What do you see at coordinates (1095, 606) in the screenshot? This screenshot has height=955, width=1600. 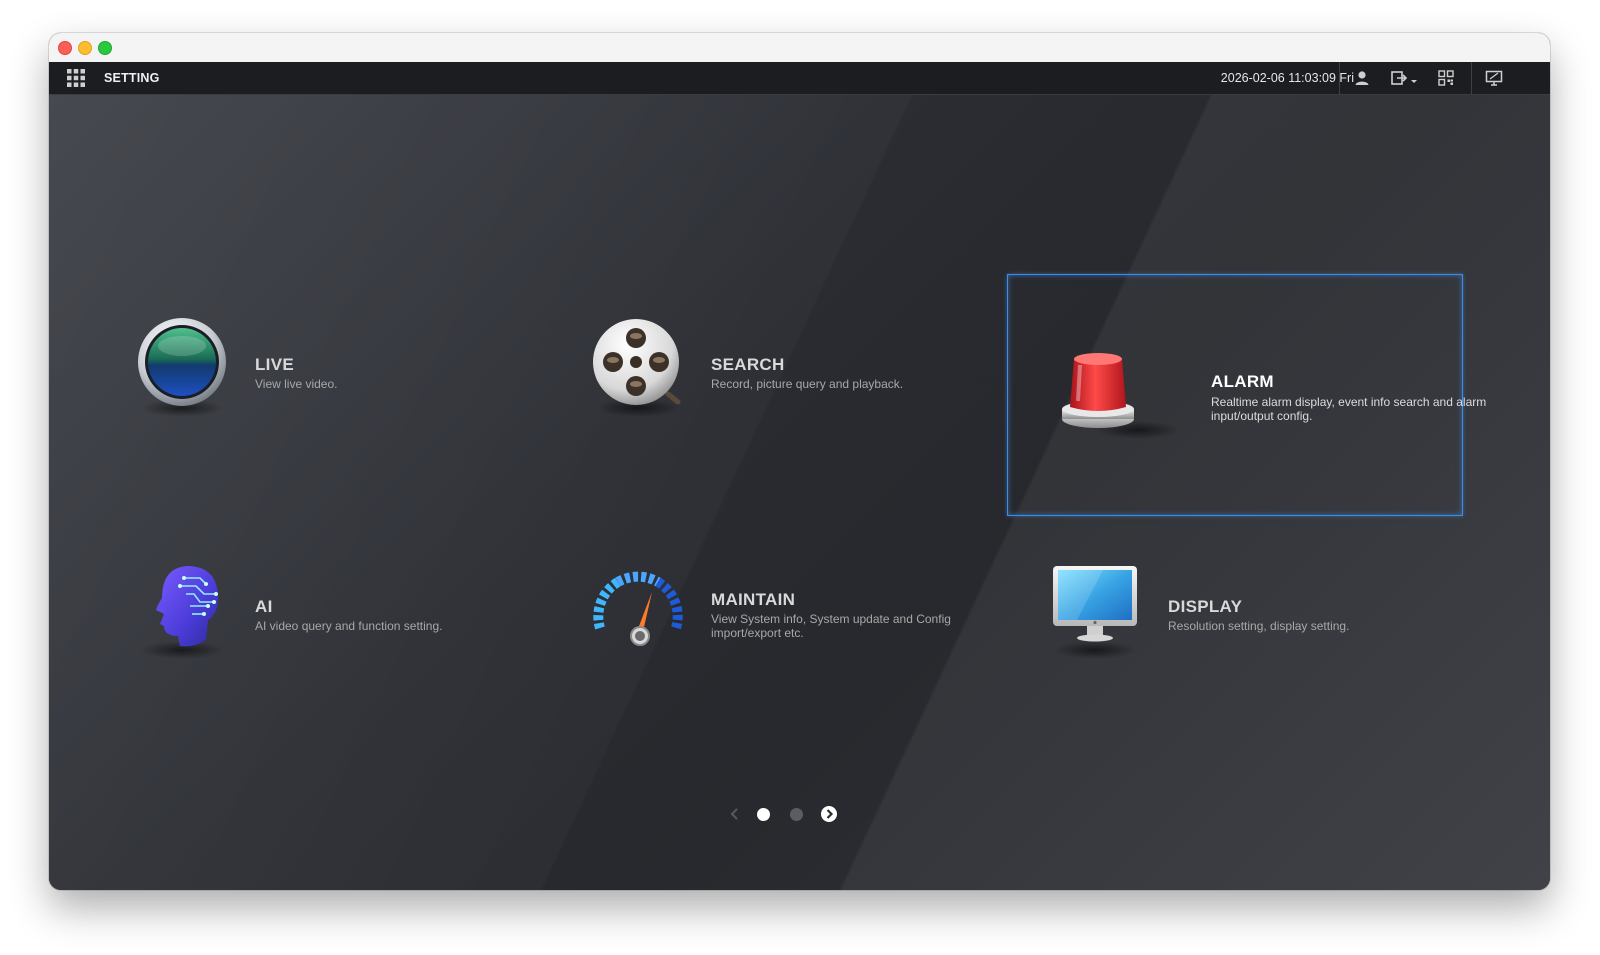 I see `monitor-icon` at bounding box center [1095, 606].